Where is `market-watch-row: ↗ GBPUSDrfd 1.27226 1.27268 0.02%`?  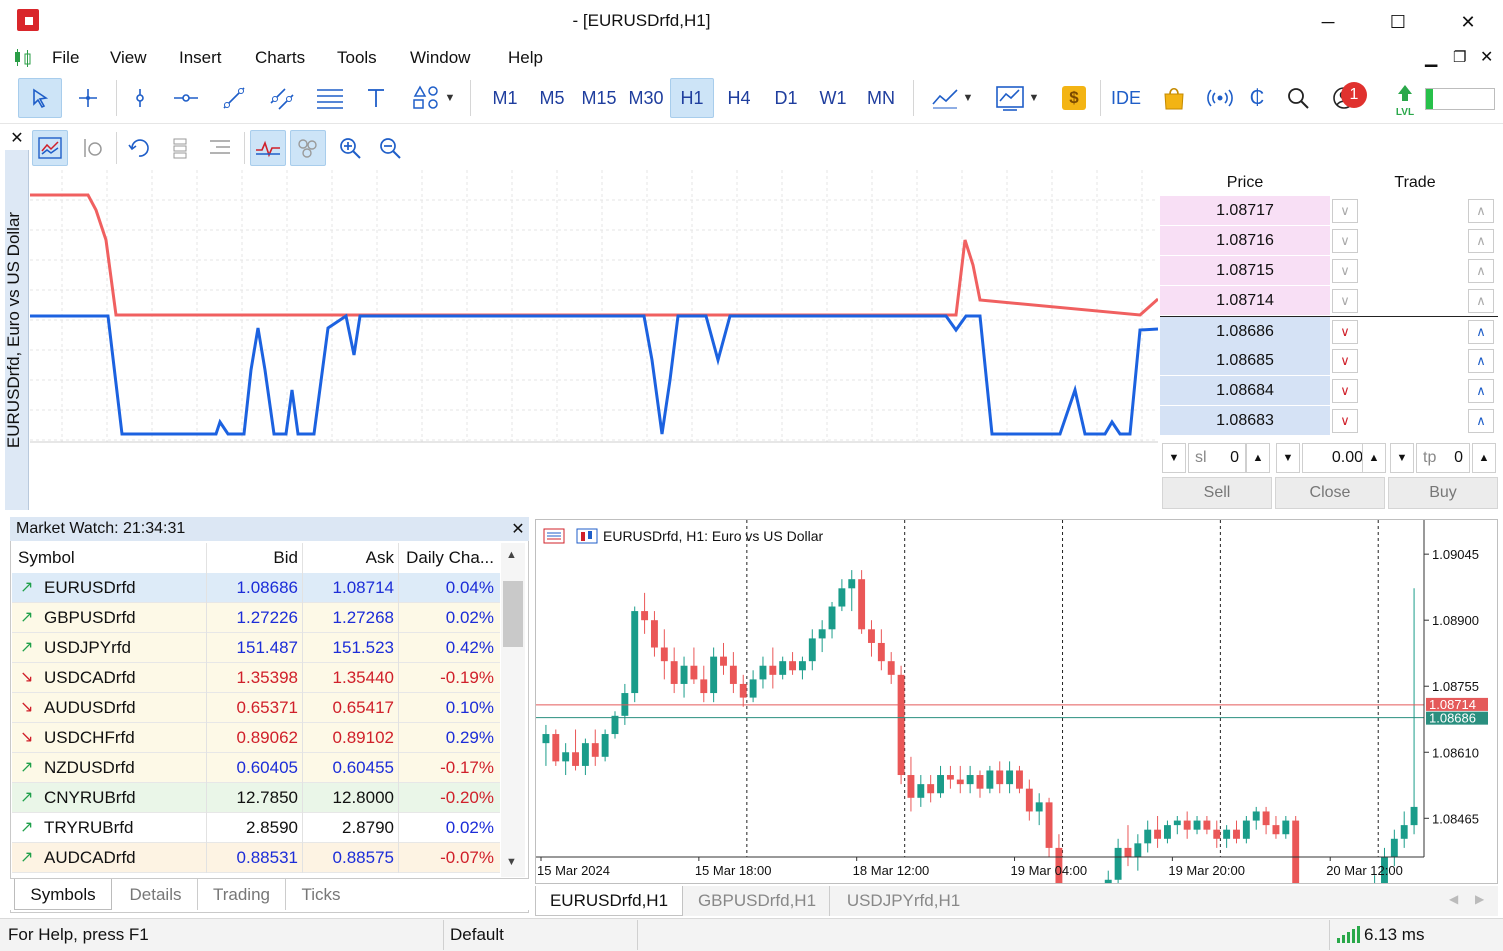 market-watch-row: ↗ GBPUSDrfd 1.27226 1.27268 0.02% is located at coordinates (256, 618).